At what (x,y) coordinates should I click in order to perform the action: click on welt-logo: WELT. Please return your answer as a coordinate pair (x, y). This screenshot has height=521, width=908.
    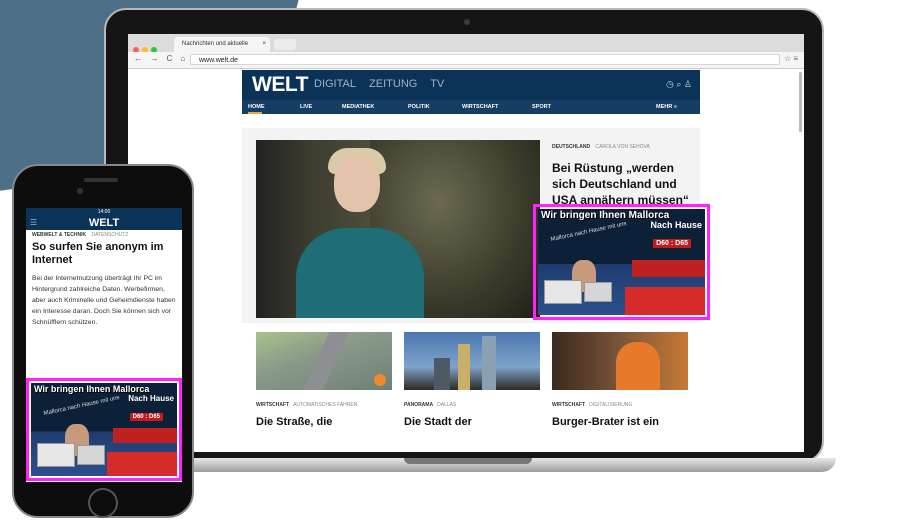
    Looking at the image, I should click on (280, 85).